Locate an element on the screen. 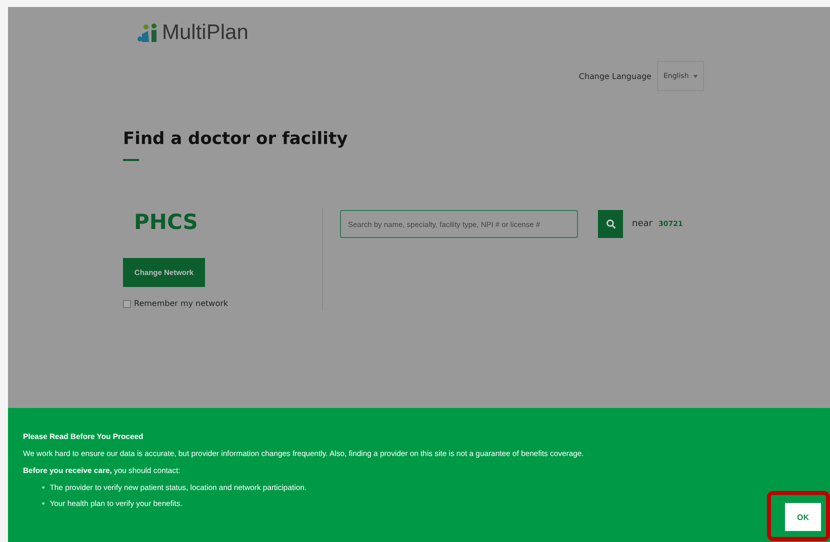 This screenshot has height=542, width=830. ok-button: OK is located at coordinates (803, 517).